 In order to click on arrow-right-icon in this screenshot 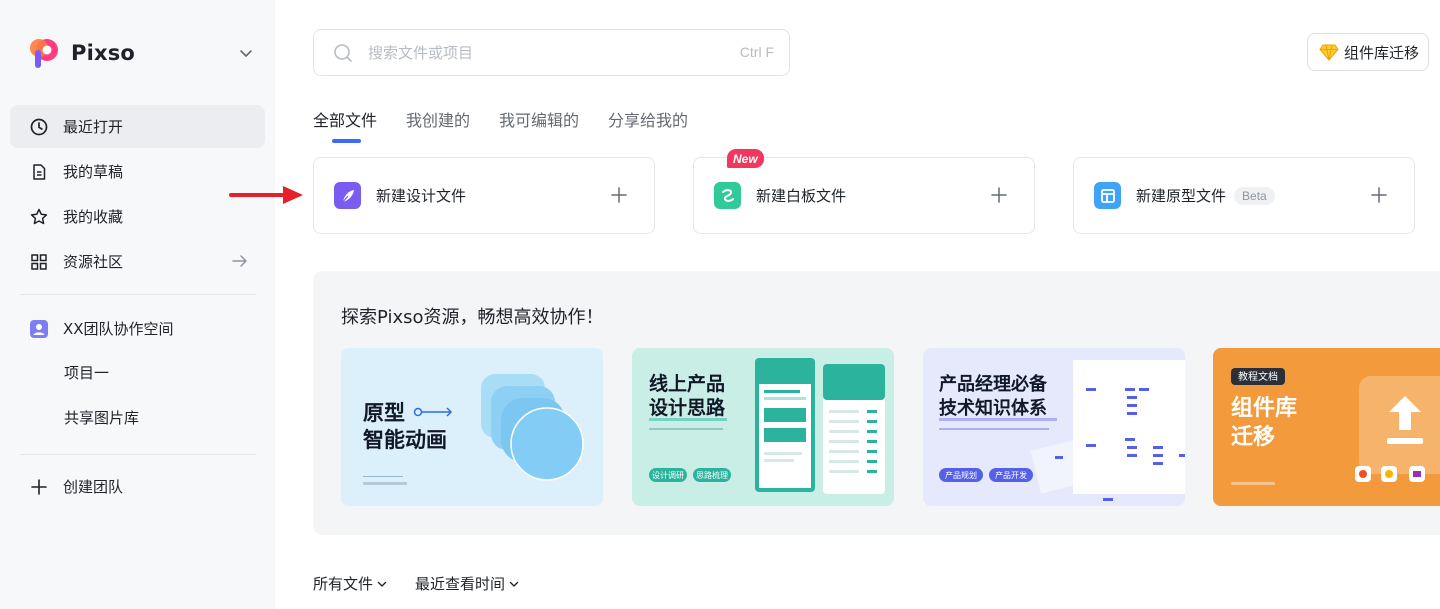, I will do `click(239, 261)`.